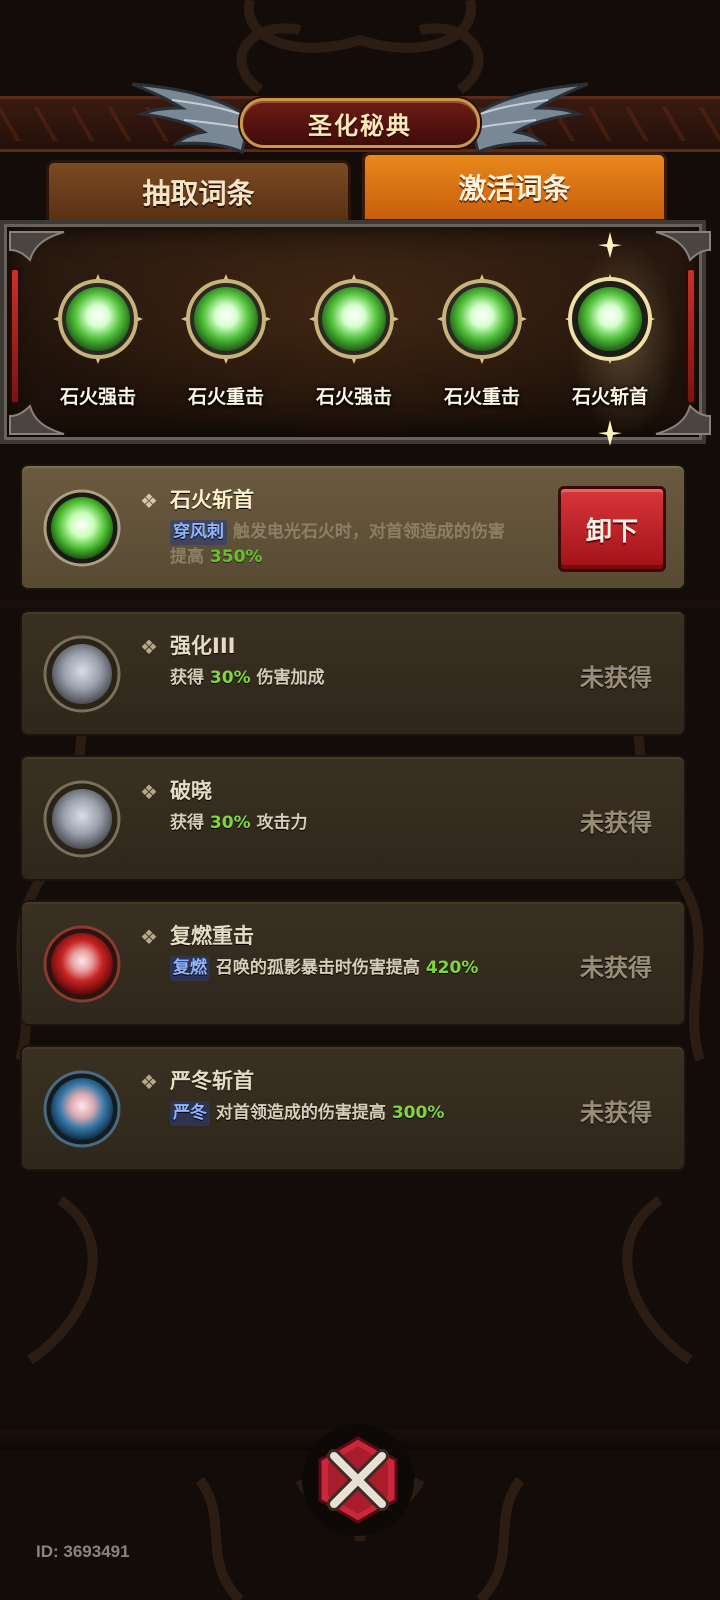 This screenshot has height=1600, width=720. Describe the element at coordinates (317, 968) in the screenshot. I see `entry-desc-text: 召唤的孤影暴击时伤害提高` at that location.